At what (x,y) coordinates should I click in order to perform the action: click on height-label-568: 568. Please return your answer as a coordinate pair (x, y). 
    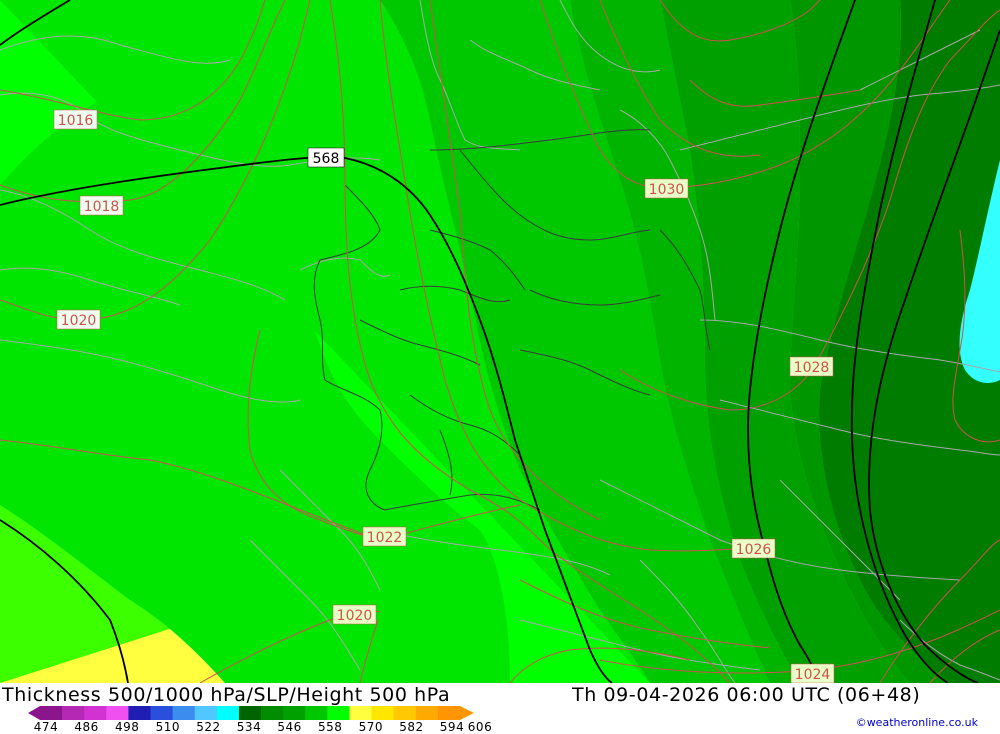
    Looking at the image, I should click on (326, 157).